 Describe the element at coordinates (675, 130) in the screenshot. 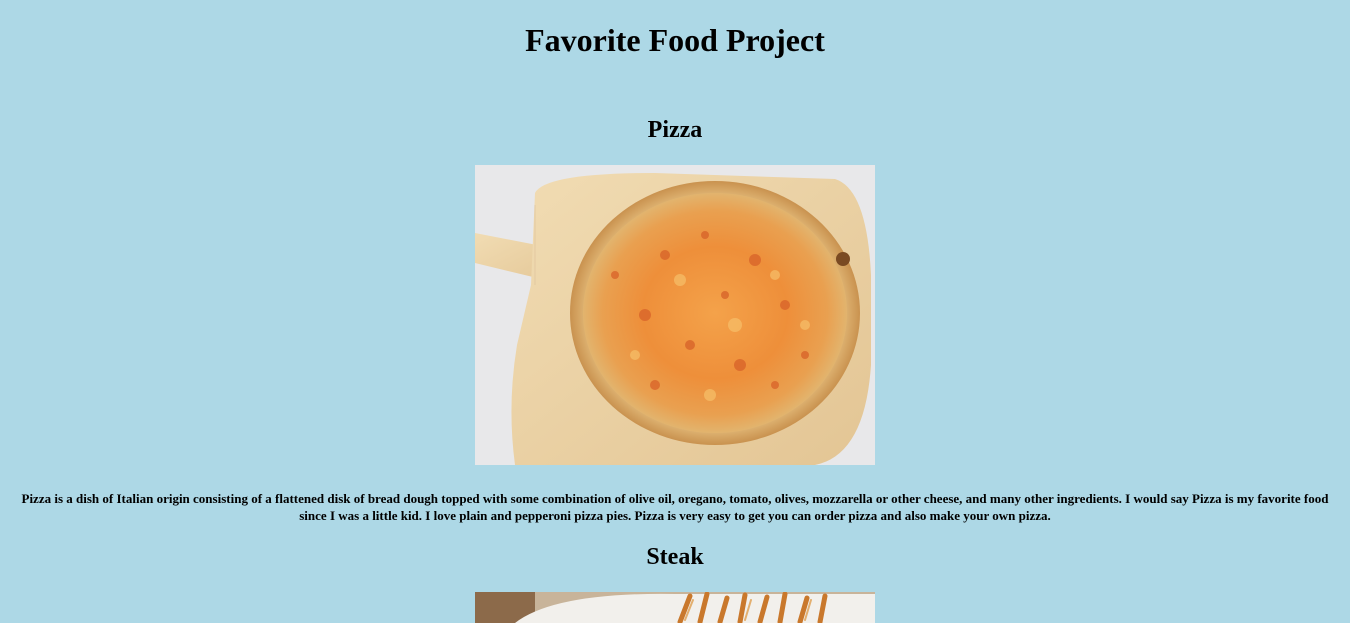

I see `food-title-pizza: Pizza` at that location.